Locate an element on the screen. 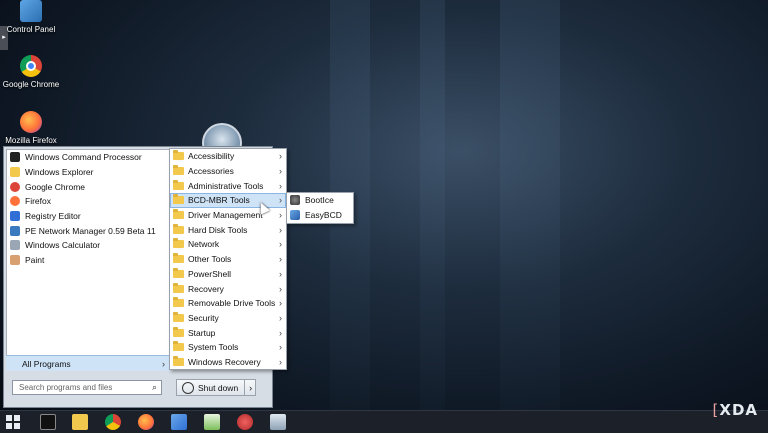 The height and width of the screenshot is (433, 768). program-label: Paint is located at coordinates (35, 260).